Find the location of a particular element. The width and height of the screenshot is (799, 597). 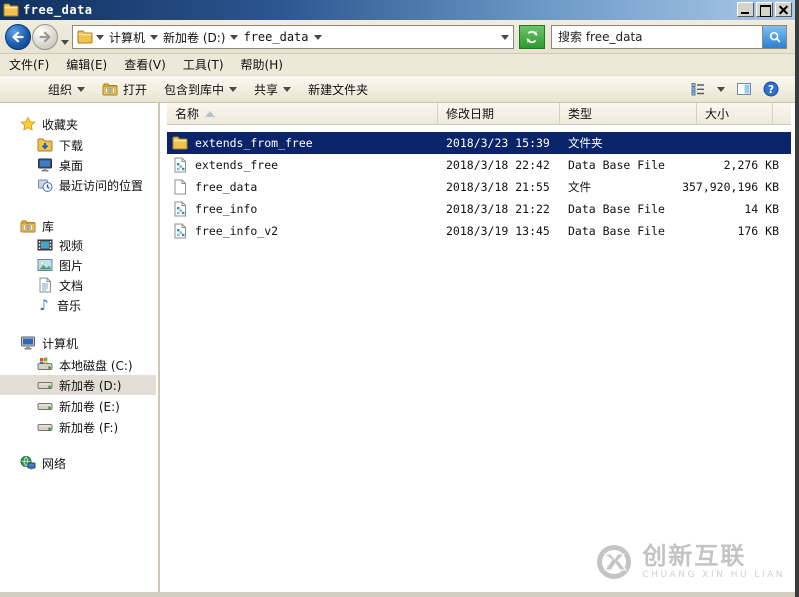

new-folder-label: 新建文件夹 is located at coordinates (338, 89).